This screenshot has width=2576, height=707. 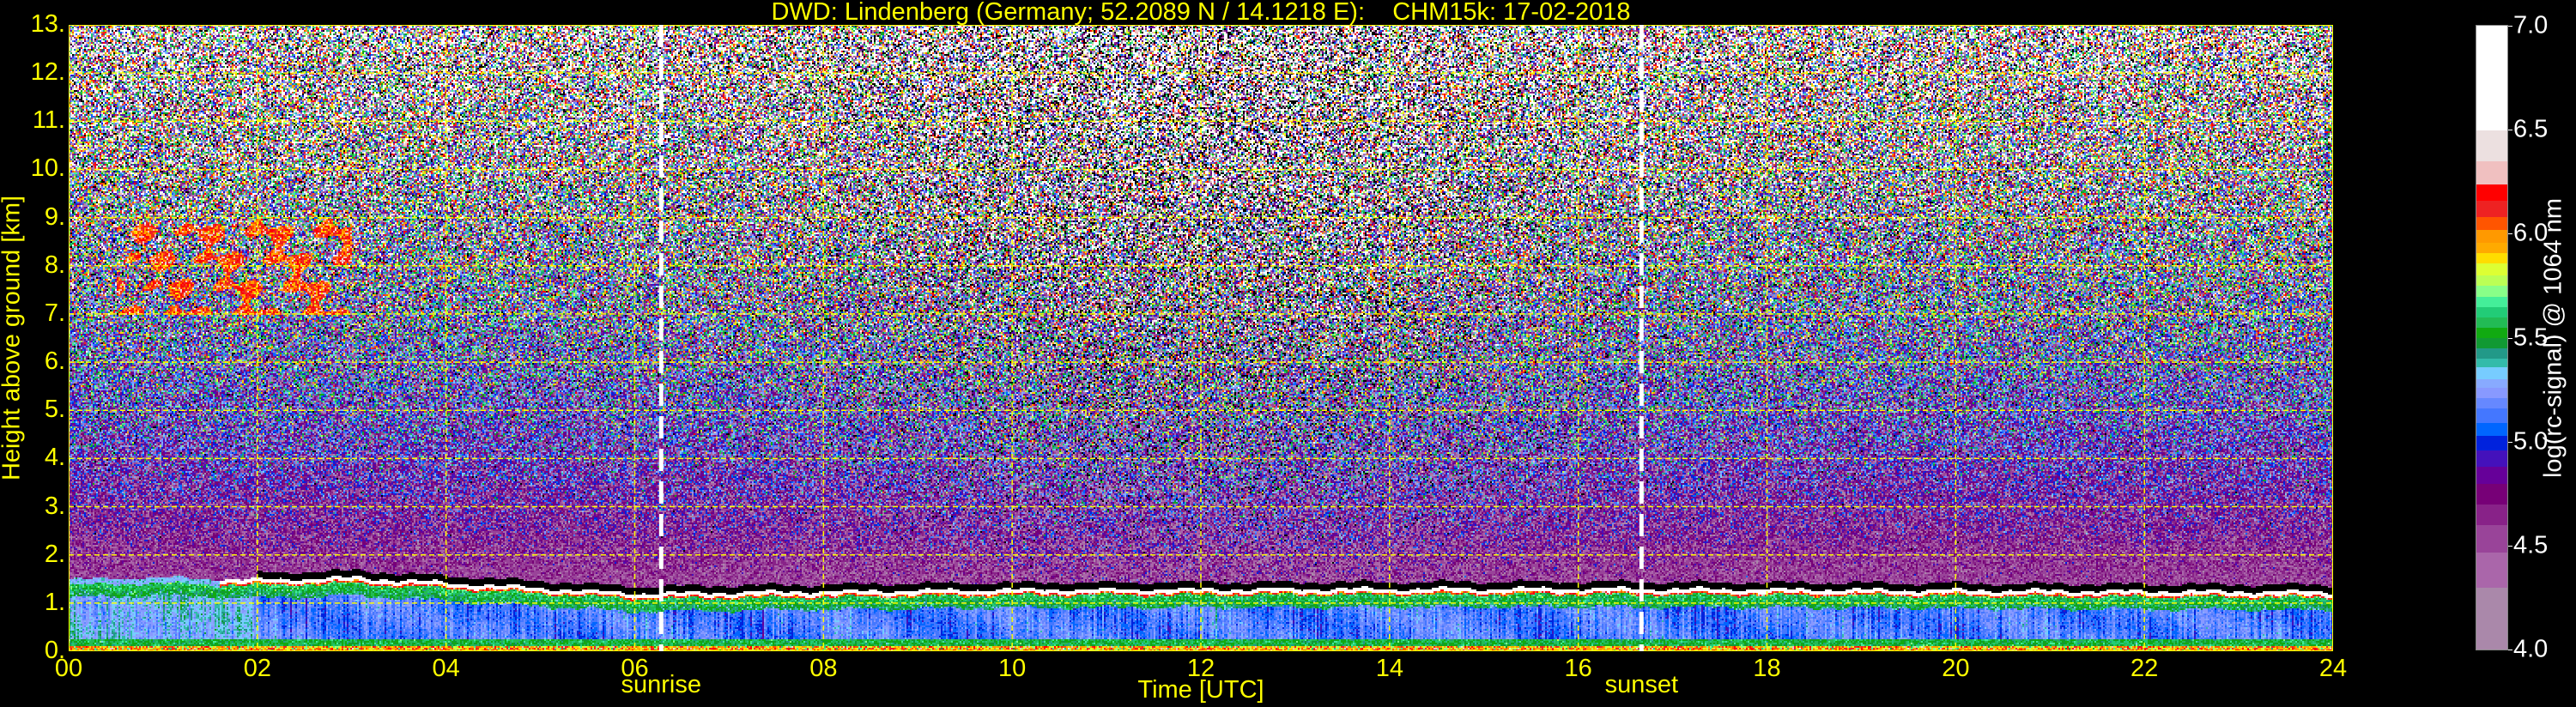 What do you see at coordinates (2531, 545) in the screenshot?
I see `colorbar-tick-label: 4.5` at bounding box center [2531, 545].